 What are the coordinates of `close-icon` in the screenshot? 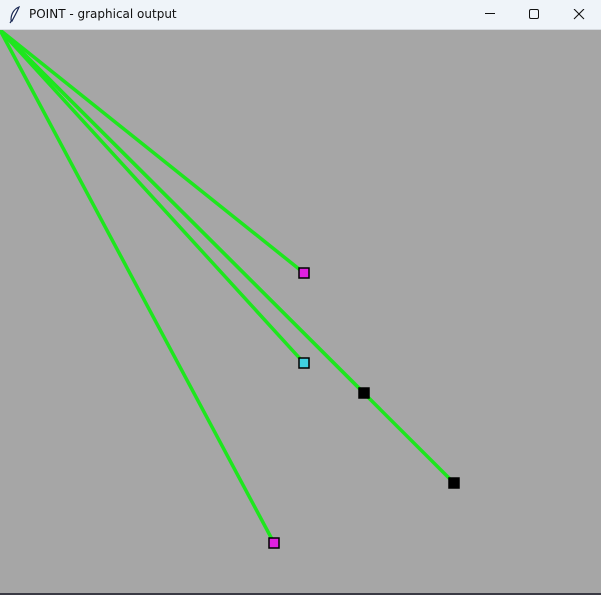 It's located at (579, 14).